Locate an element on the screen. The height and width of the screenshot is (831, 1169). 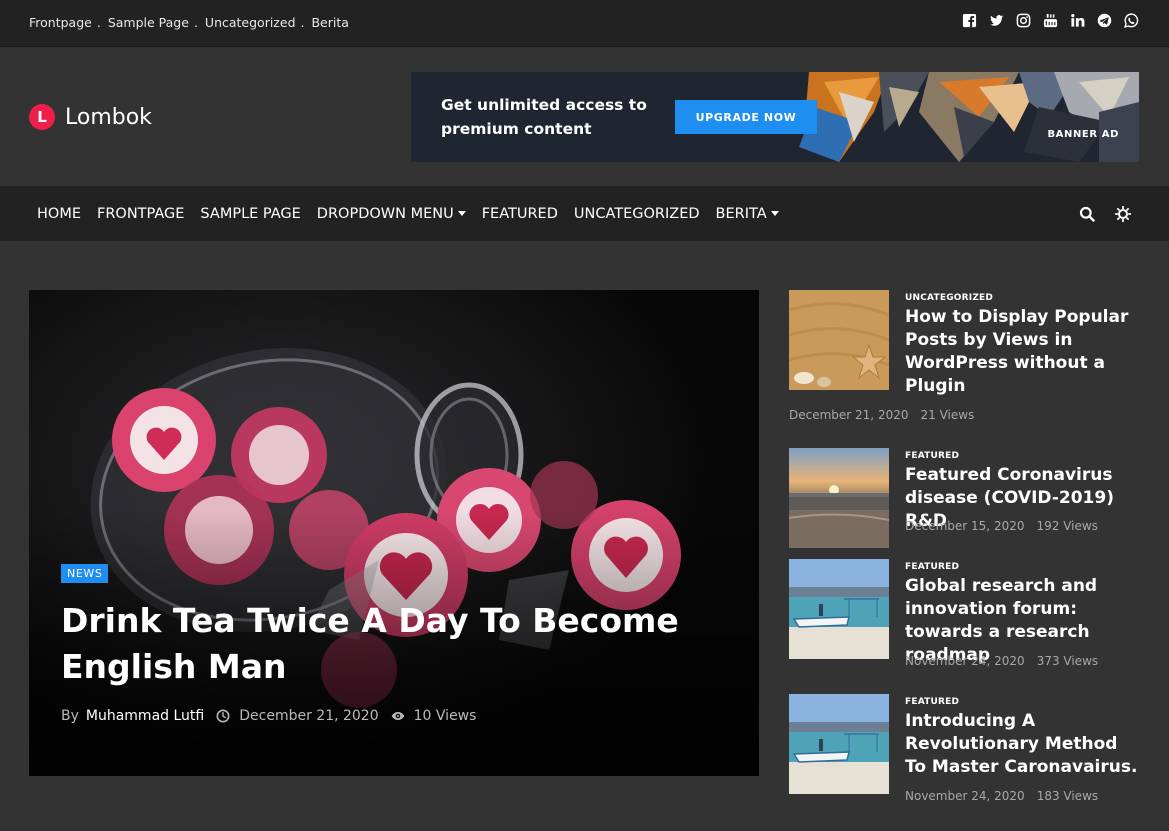
youtube-icon is located at coordinates (1050, 20).